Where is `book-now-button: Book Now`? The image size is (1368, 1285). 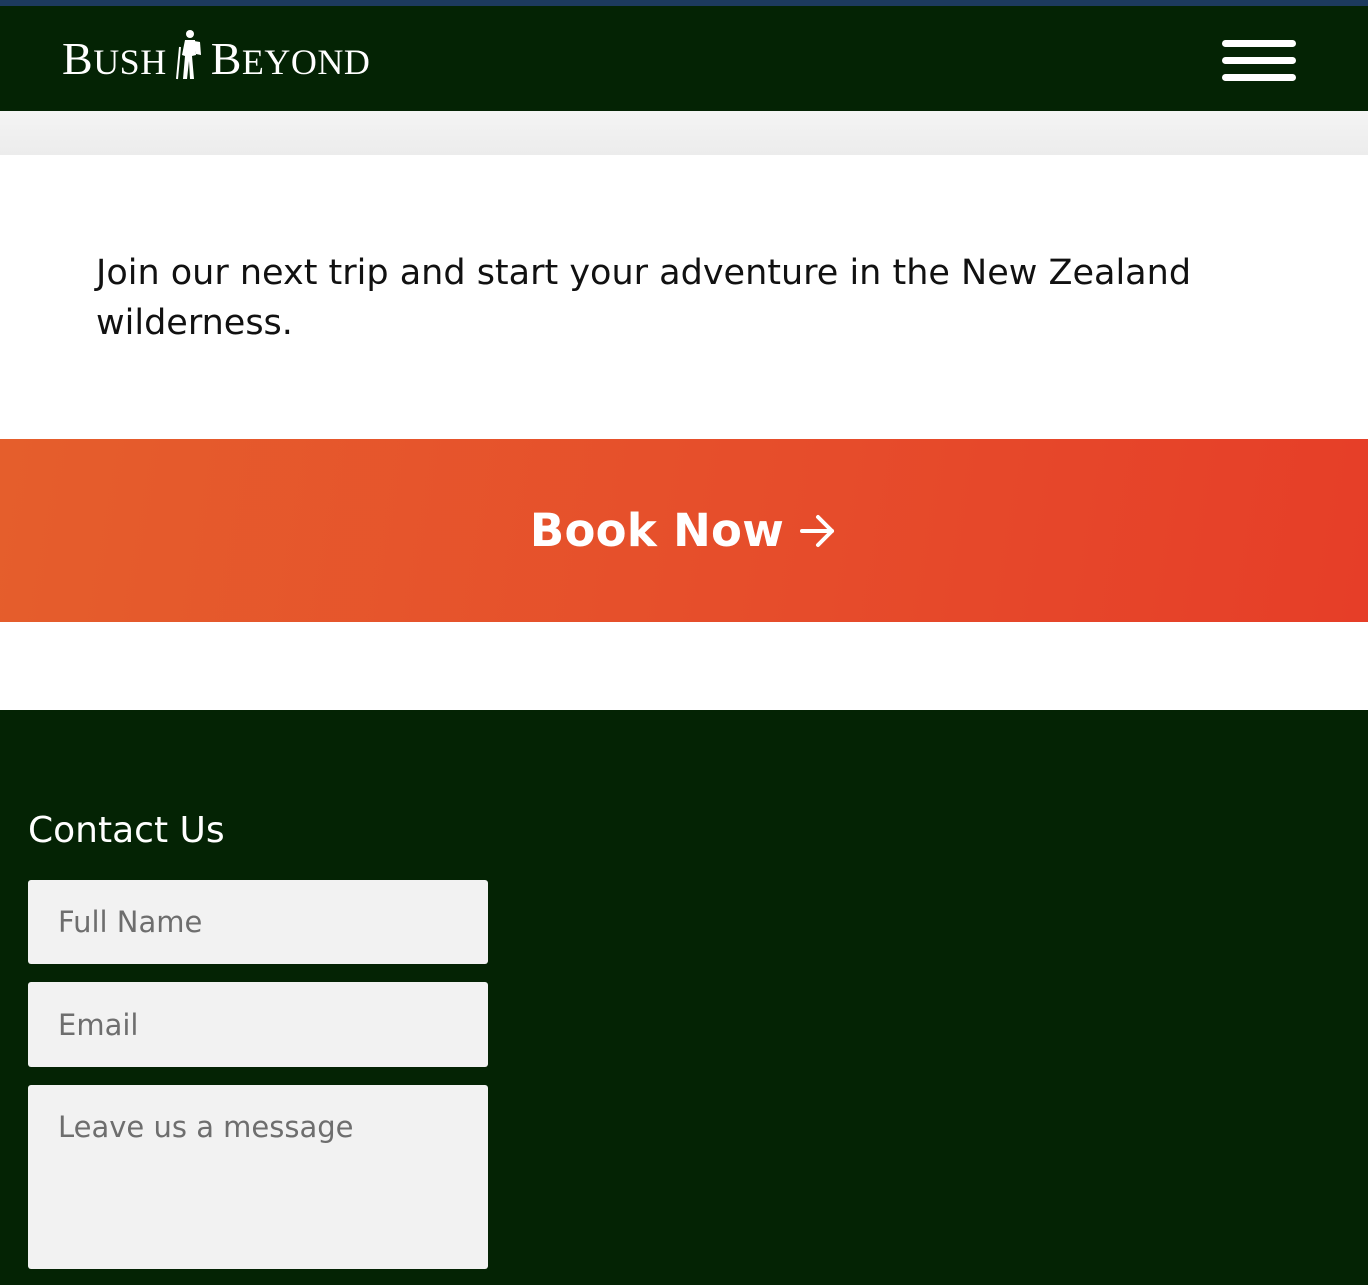
book-now-button: Book Now is located at coordinates (684, 530).